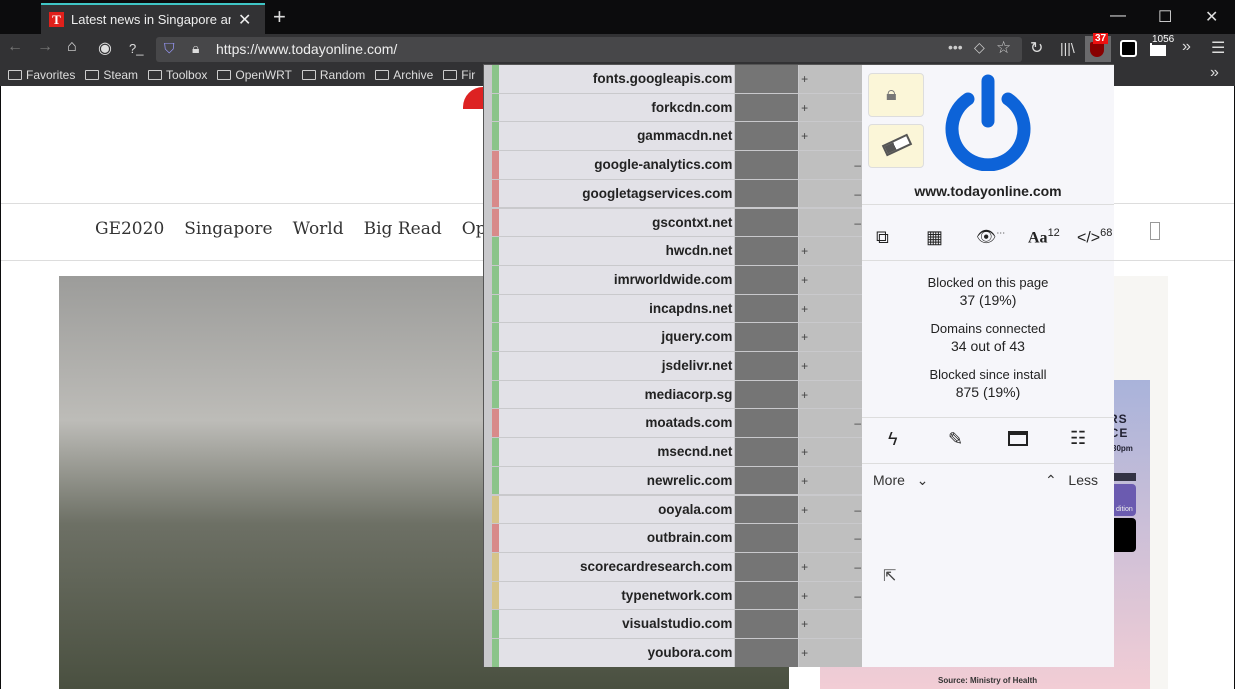 Image resolution: width=1235 pixels, height=689 pixels. What do you see at coordinates (495, 624) in the screenshot?
I see `status-strip` at bounding box center [495, 624].